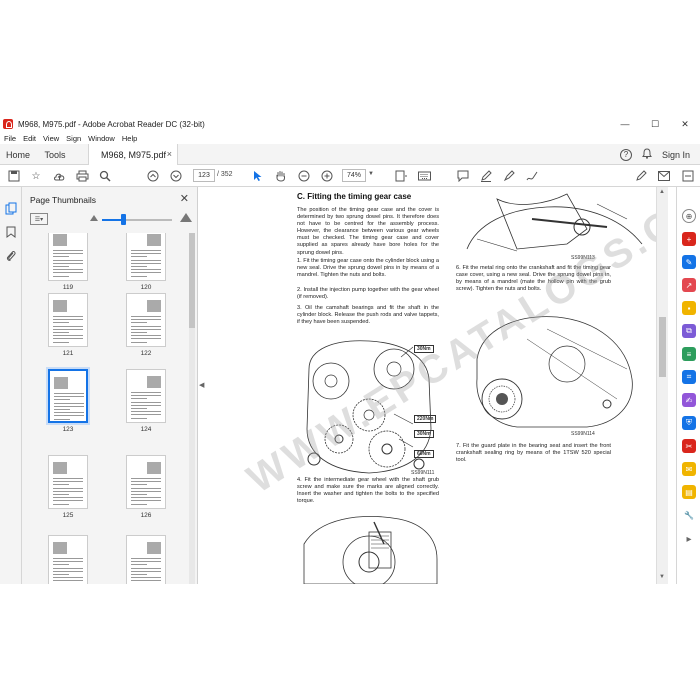  What do you see at coordinates (689, 539) in the screenshot?
I see `collapse-tools-icon: ▸` at bounding box center [689, 539].